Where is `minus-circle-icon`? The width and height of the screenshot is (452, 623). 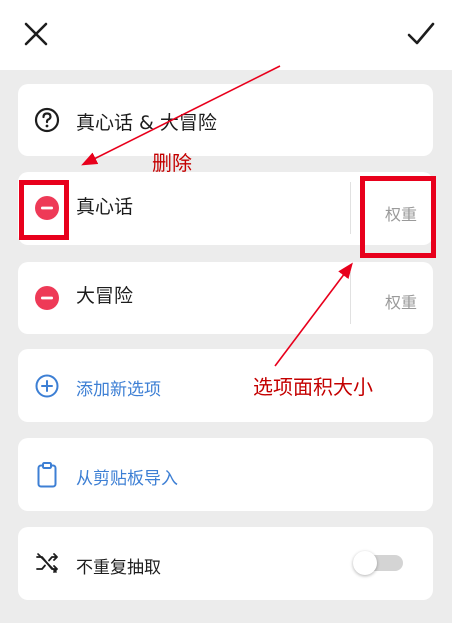
minus-circle-icon is located at coordinates (47, 298).